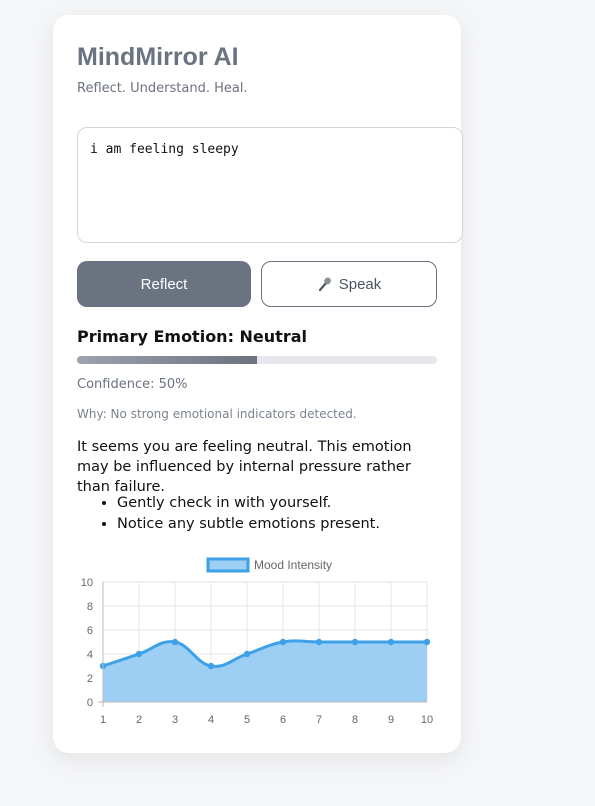 Image resolution: width=595 pixels, height=806 pixels. What do you see at coordinates (325, 284) in the screenshot?
I see `microphone-icon` at bounding box center [325, 284].